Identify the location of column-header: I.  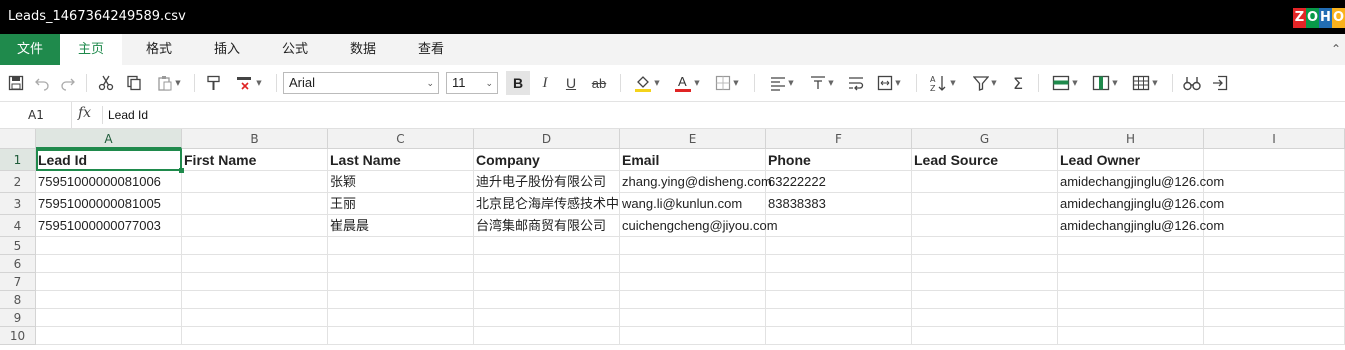
(1274, 139).